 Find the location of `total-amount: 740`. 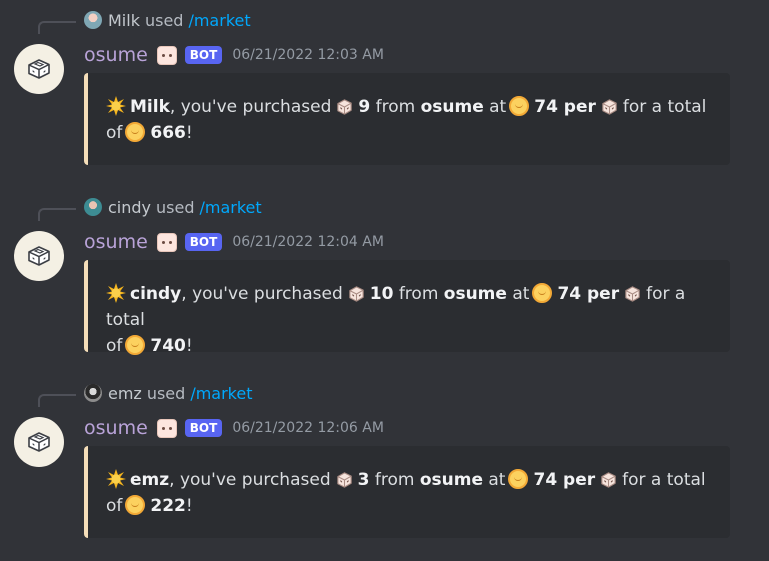

total-amount: 740 is located at coordinates (168, 346).